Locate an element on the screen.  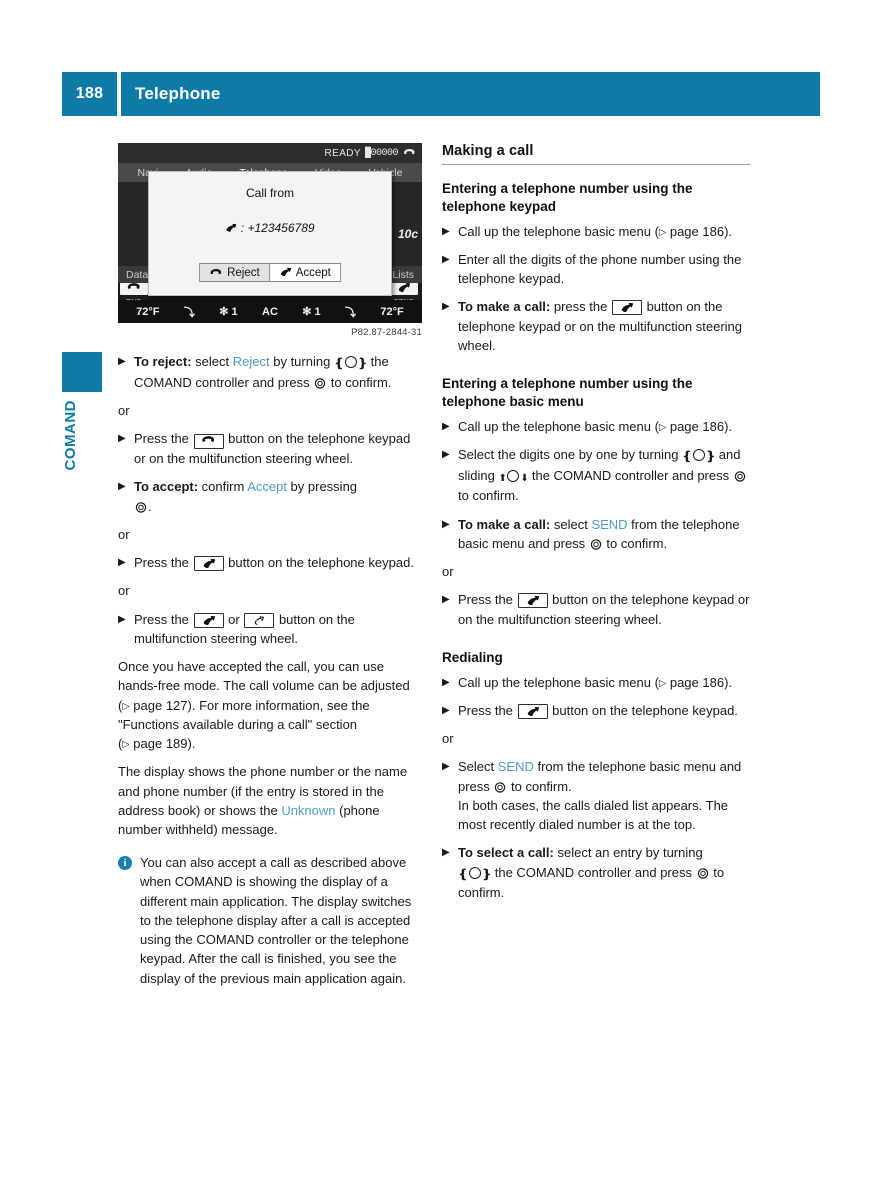
dialog-title: Call from is located at coordinates (269, 193).